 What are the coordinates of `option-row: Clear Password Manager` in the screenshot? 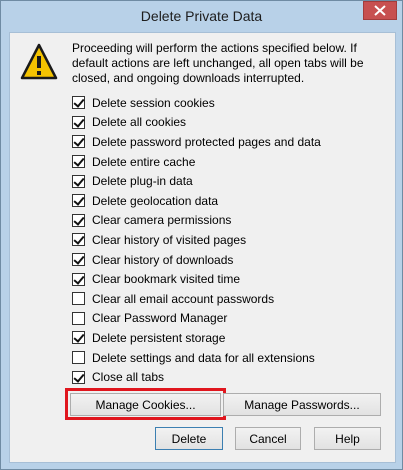 It's located at (196, 319).